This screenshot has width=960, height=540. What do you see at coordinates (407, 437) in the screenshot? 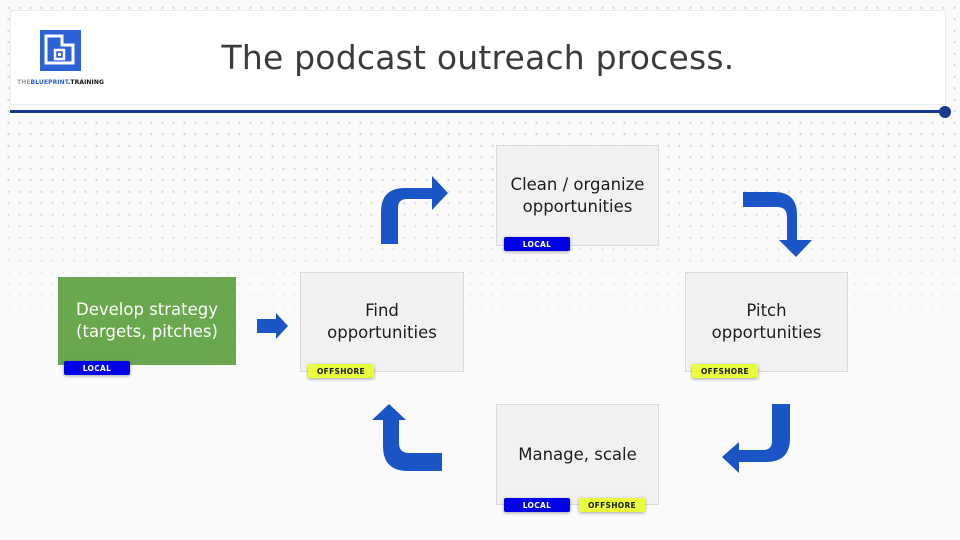
I see `arrow-turn-left-up-icon` at bounding box center [407, 437].